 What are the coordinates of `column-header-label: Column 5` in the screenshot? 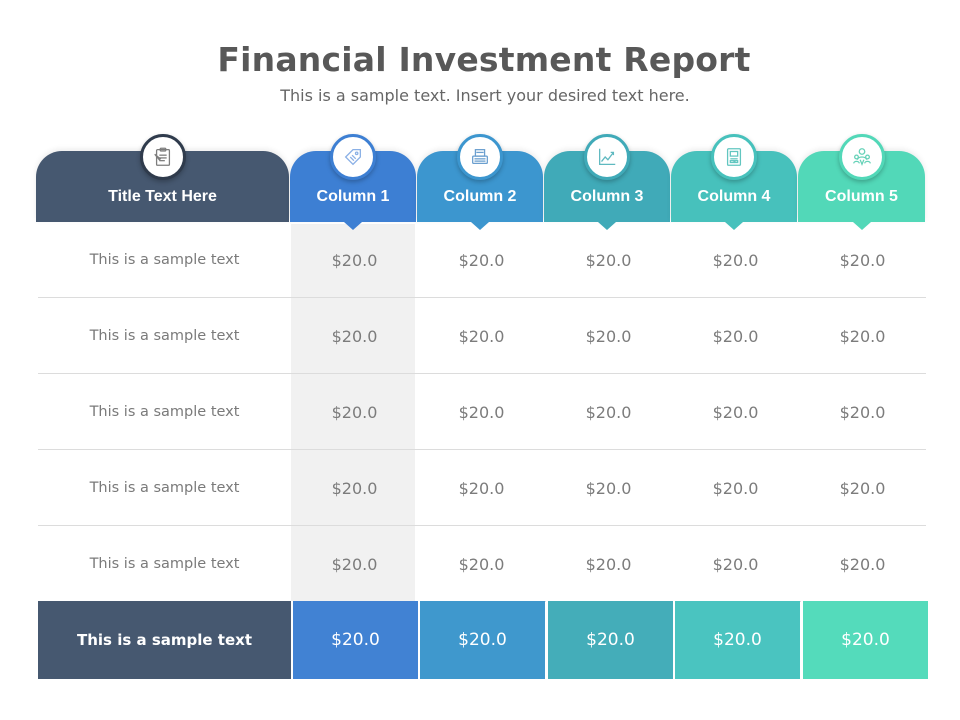 It's located at (861, 196).